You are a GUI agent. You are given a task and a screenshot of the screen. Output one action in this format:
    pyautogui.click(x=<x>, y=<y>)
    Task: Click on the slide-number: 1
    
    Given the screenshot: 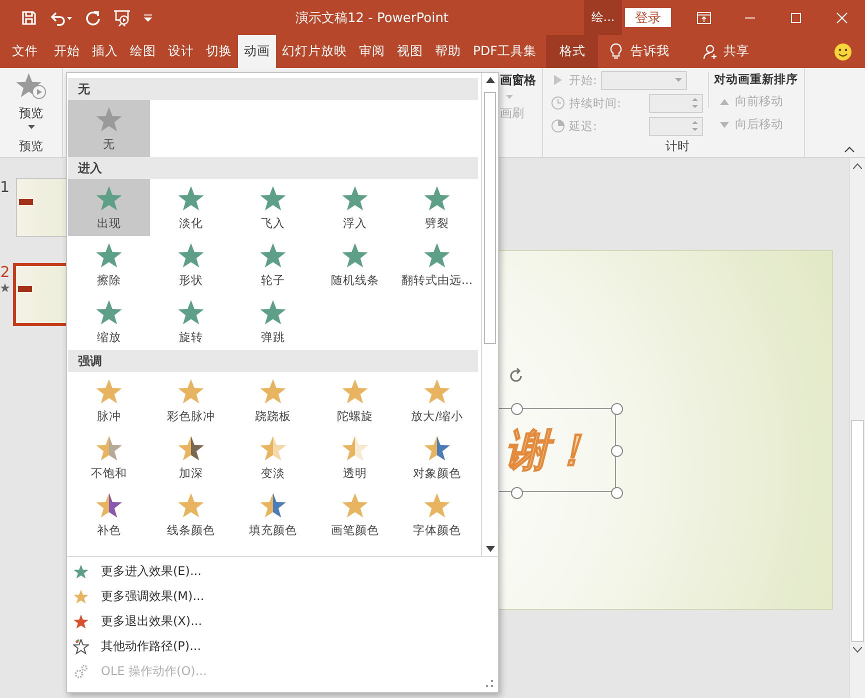 What is the action you would take?
    pyautogui.click(x=5, y=187)
    